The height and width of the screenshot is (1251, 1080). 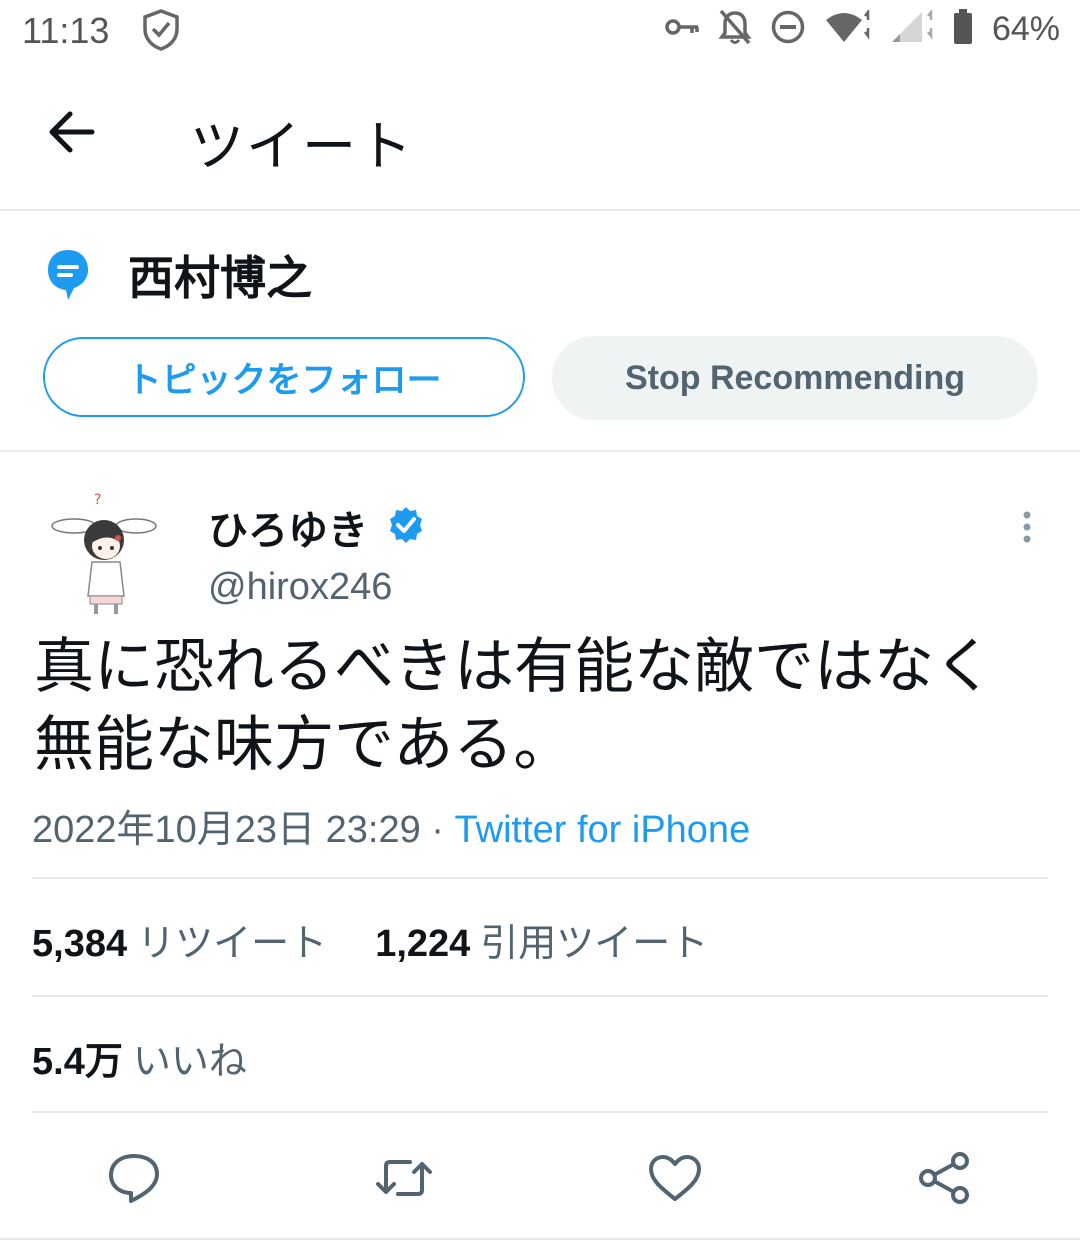 What do you see at coordinates (226, 830) in the screenshot?
I see `tweet-timestamp: 2022年10月23日 23:29` at bounding box center [226, 830].